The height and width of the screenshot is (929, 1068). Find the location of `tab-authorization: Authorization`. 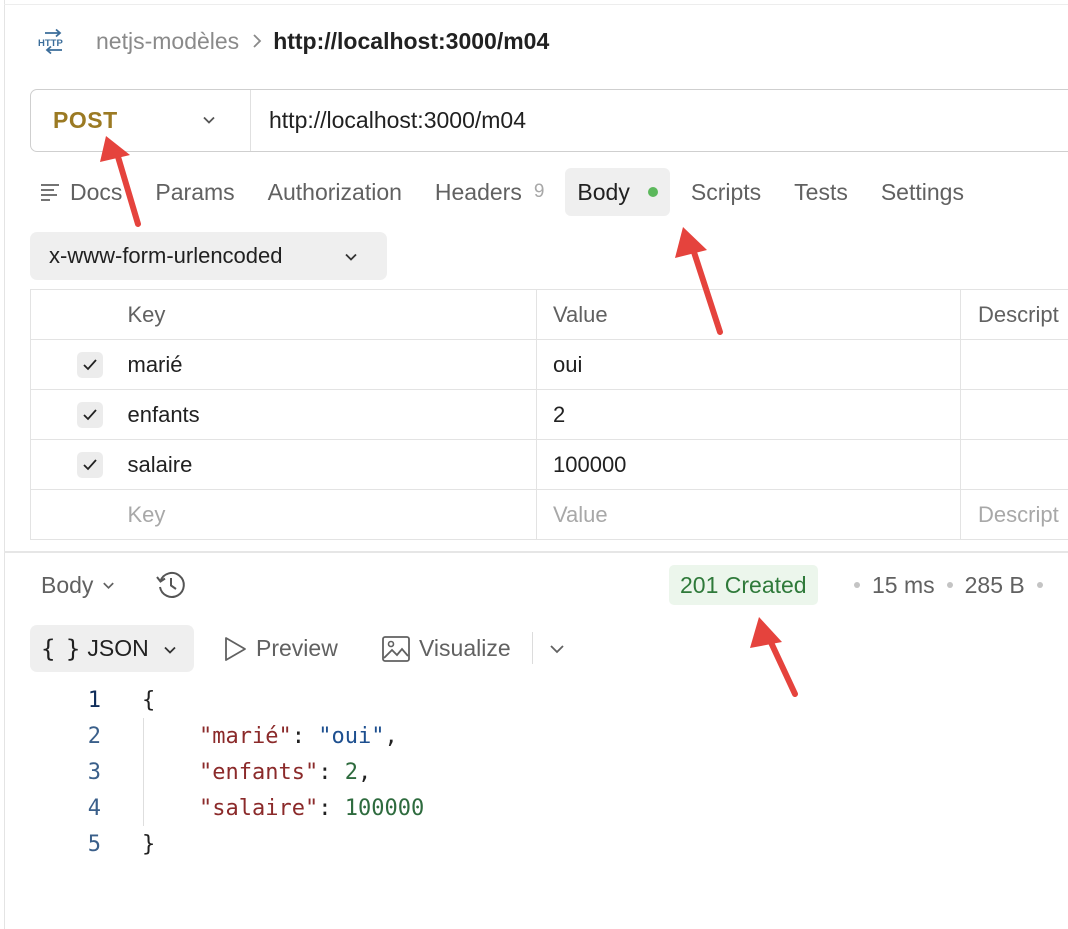

tab-authorization: Authorization is located at coordinates (335, 192).